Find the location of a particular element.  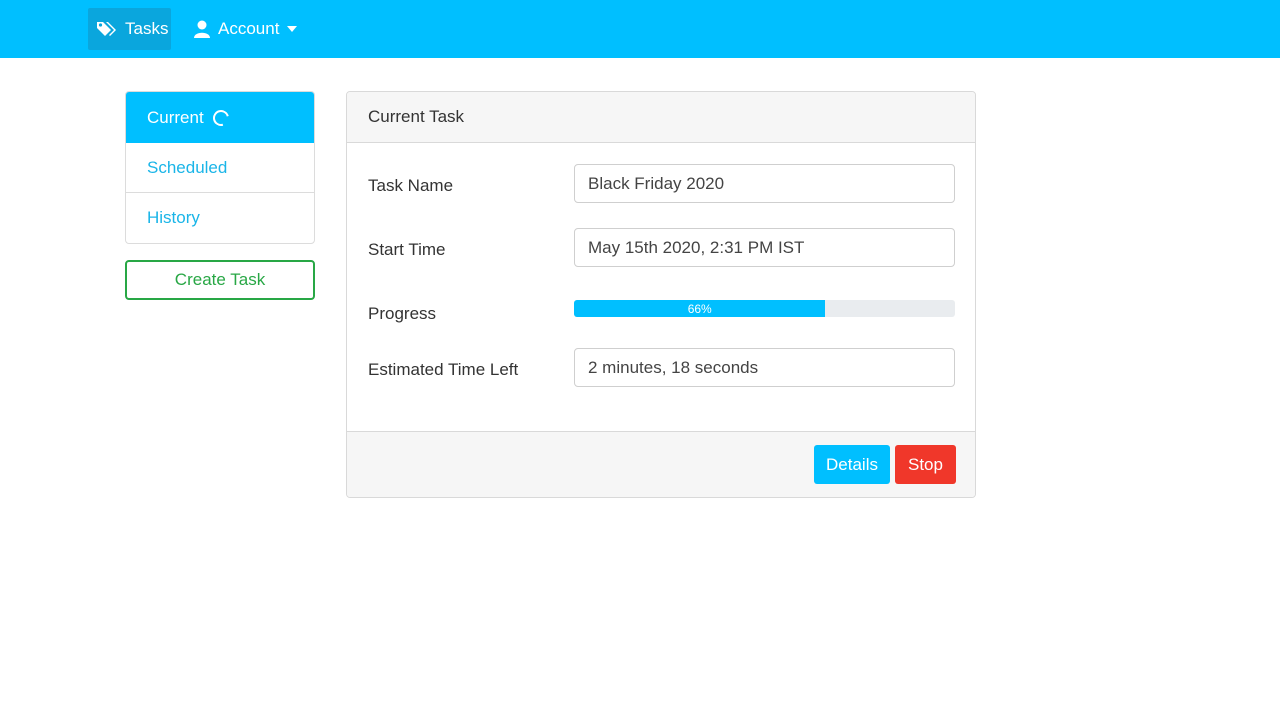

sidebar-item-current: Current is located at coordinates (220, 117).